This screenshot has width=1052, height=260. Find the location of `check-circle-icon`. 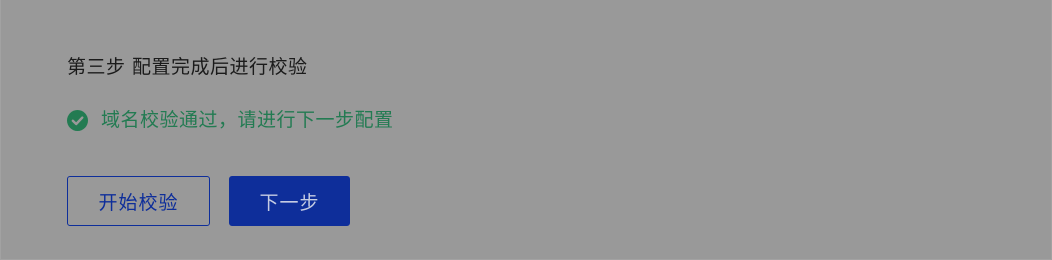

check-circle-icon is located at coordinates (77, 120).